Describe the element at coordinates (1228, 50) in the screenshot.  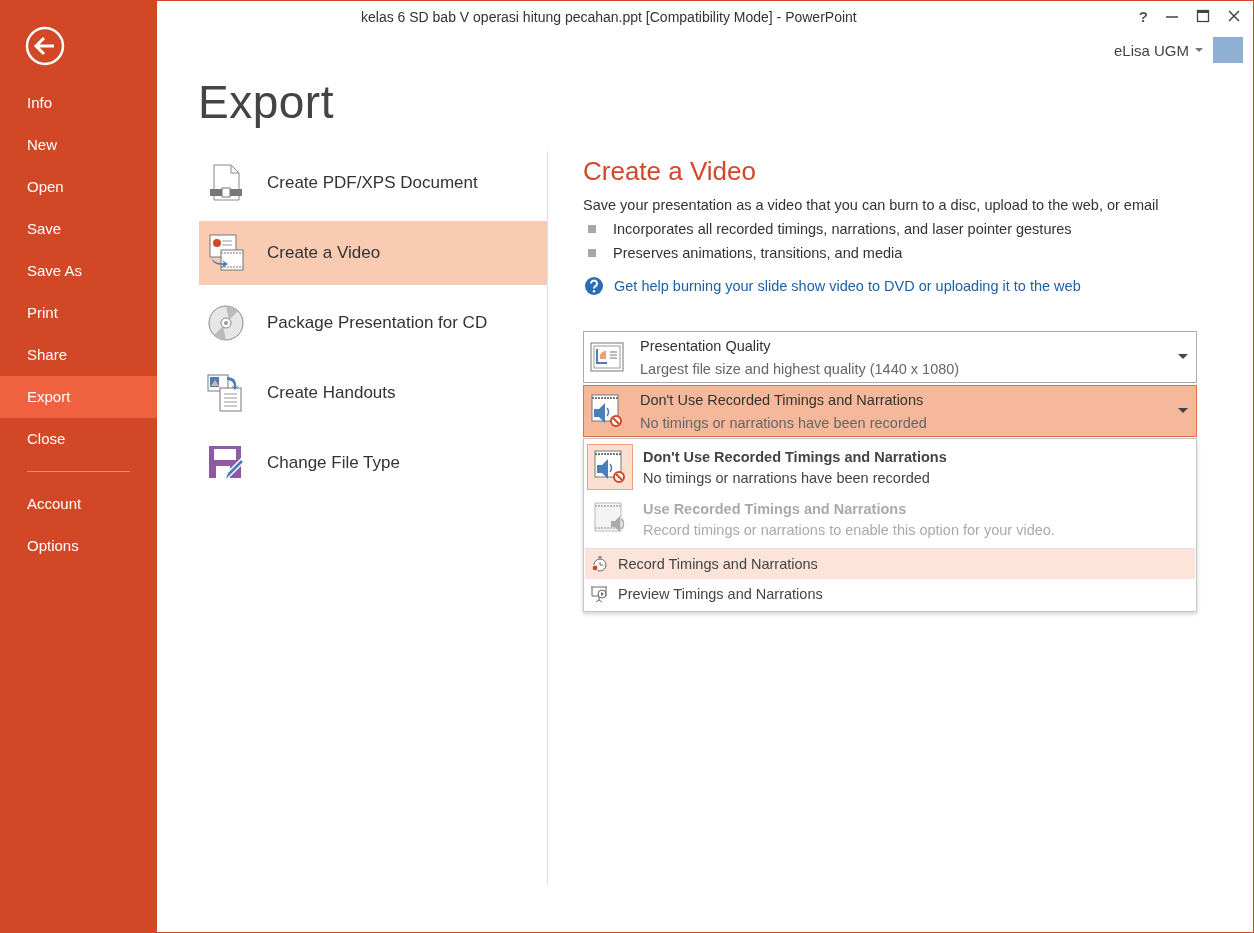
I see `avatar-image` at that location.